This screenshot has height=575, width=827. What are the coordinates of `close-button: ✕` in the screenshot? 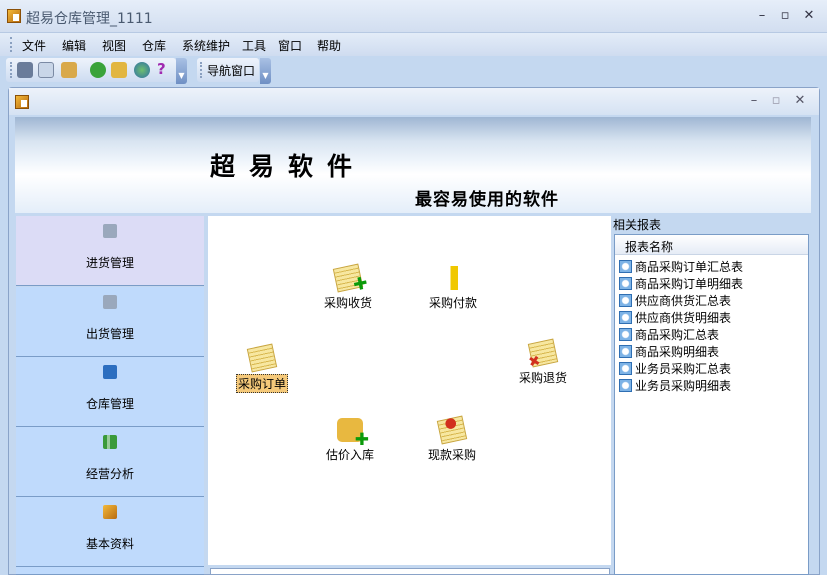 It's located at (809, 15).